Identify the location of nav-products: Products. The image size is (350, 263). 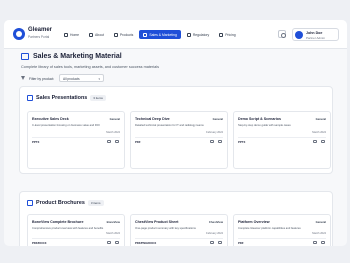
(123, 34).